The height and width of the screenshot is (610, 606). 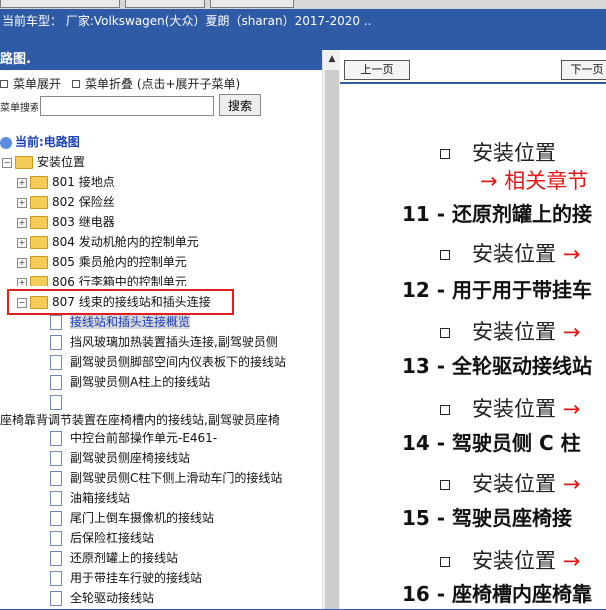 I want to click on section-heading: 16 - 座椅槽内座椅靠, so click(x=497, y=594).